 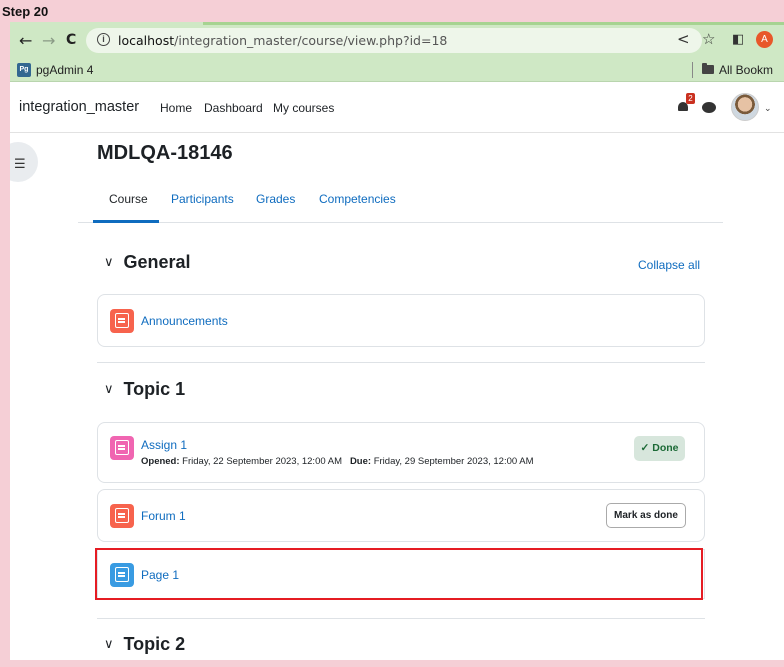 What do you see at coordinates (71, 40) in the screenshot?
I see `reload-button: C` at bounding box center [71, 40].